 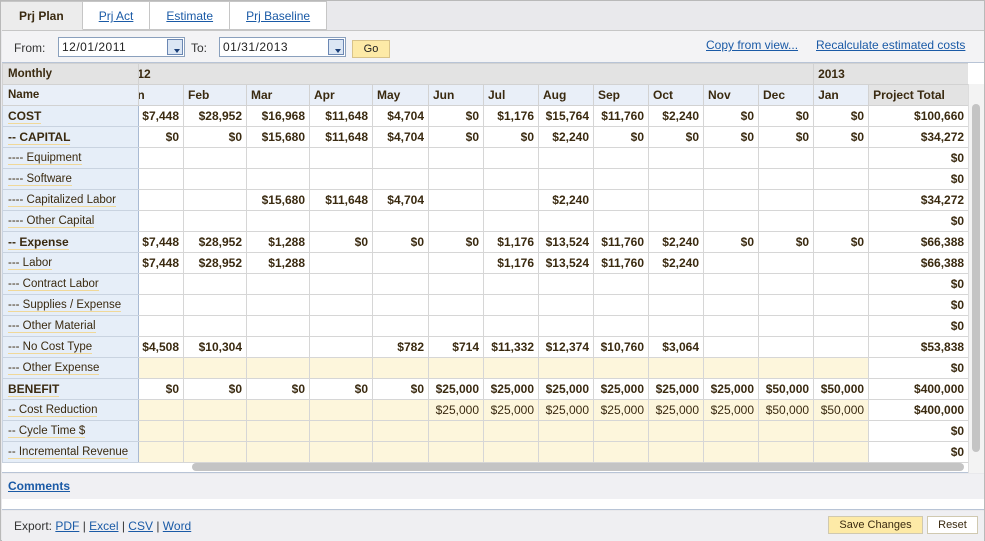 I want to click on value-cell: $2,240, so click(x=566, y=137).